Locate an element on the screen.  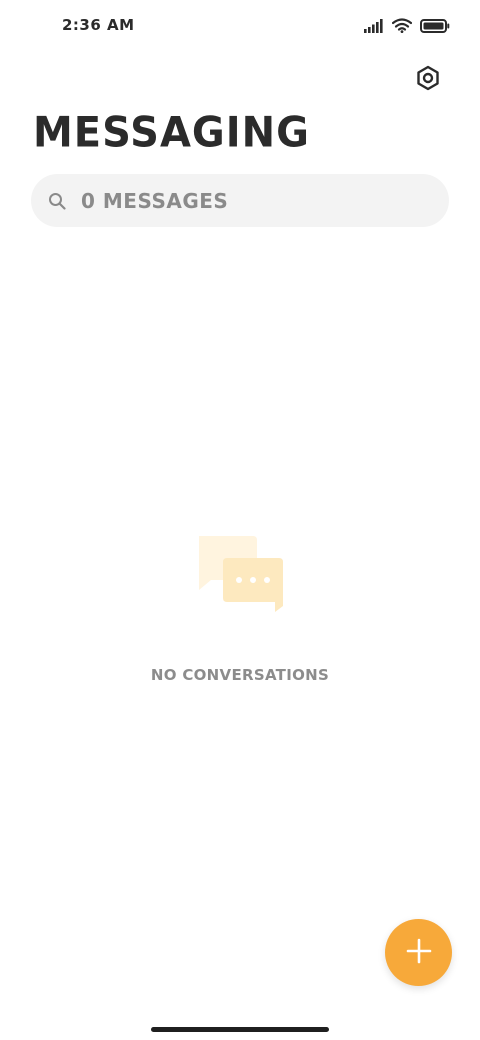
status-icons is located at coordinates (407, 27).